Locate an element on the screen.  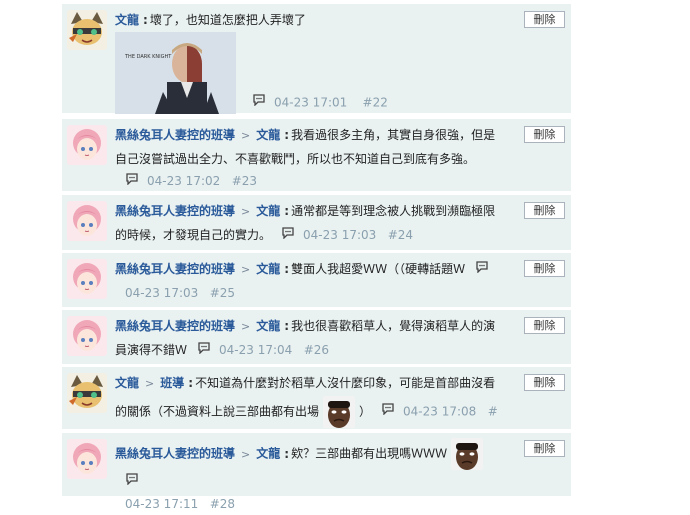
floor-number: #28 is located at coordinates (222, 504).